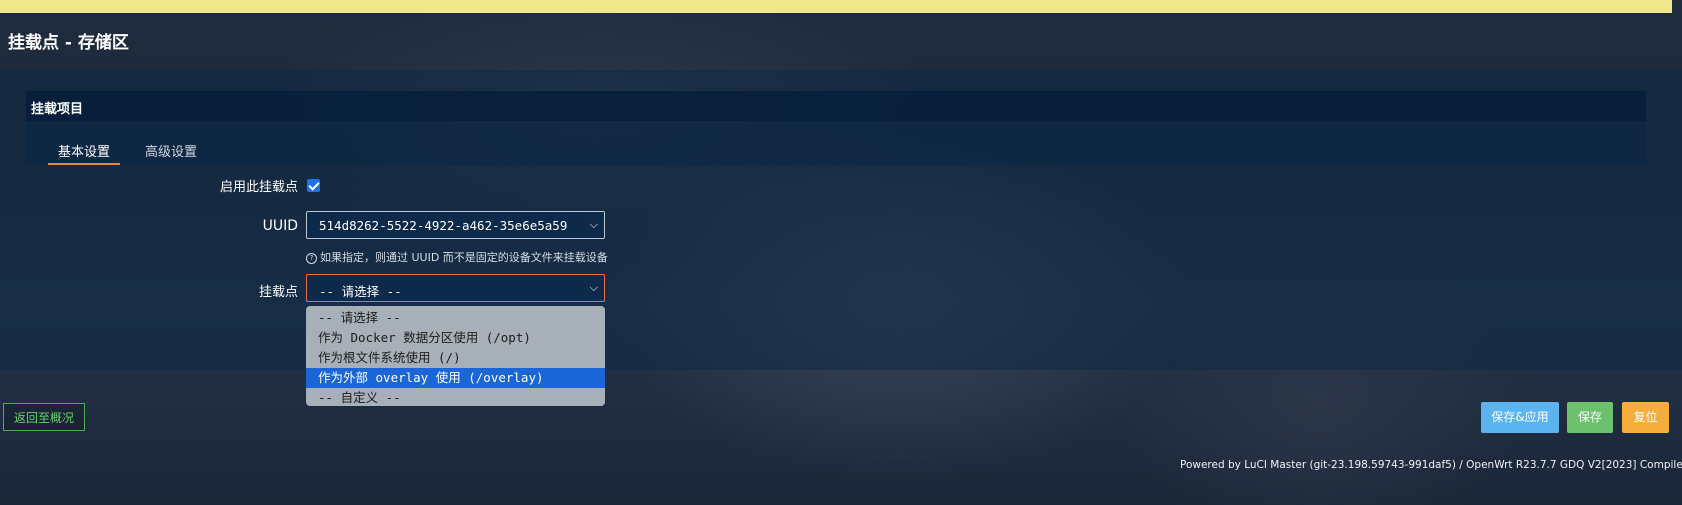  I want to click on save-apply-button: 保存&应用, so click(1520, 417).